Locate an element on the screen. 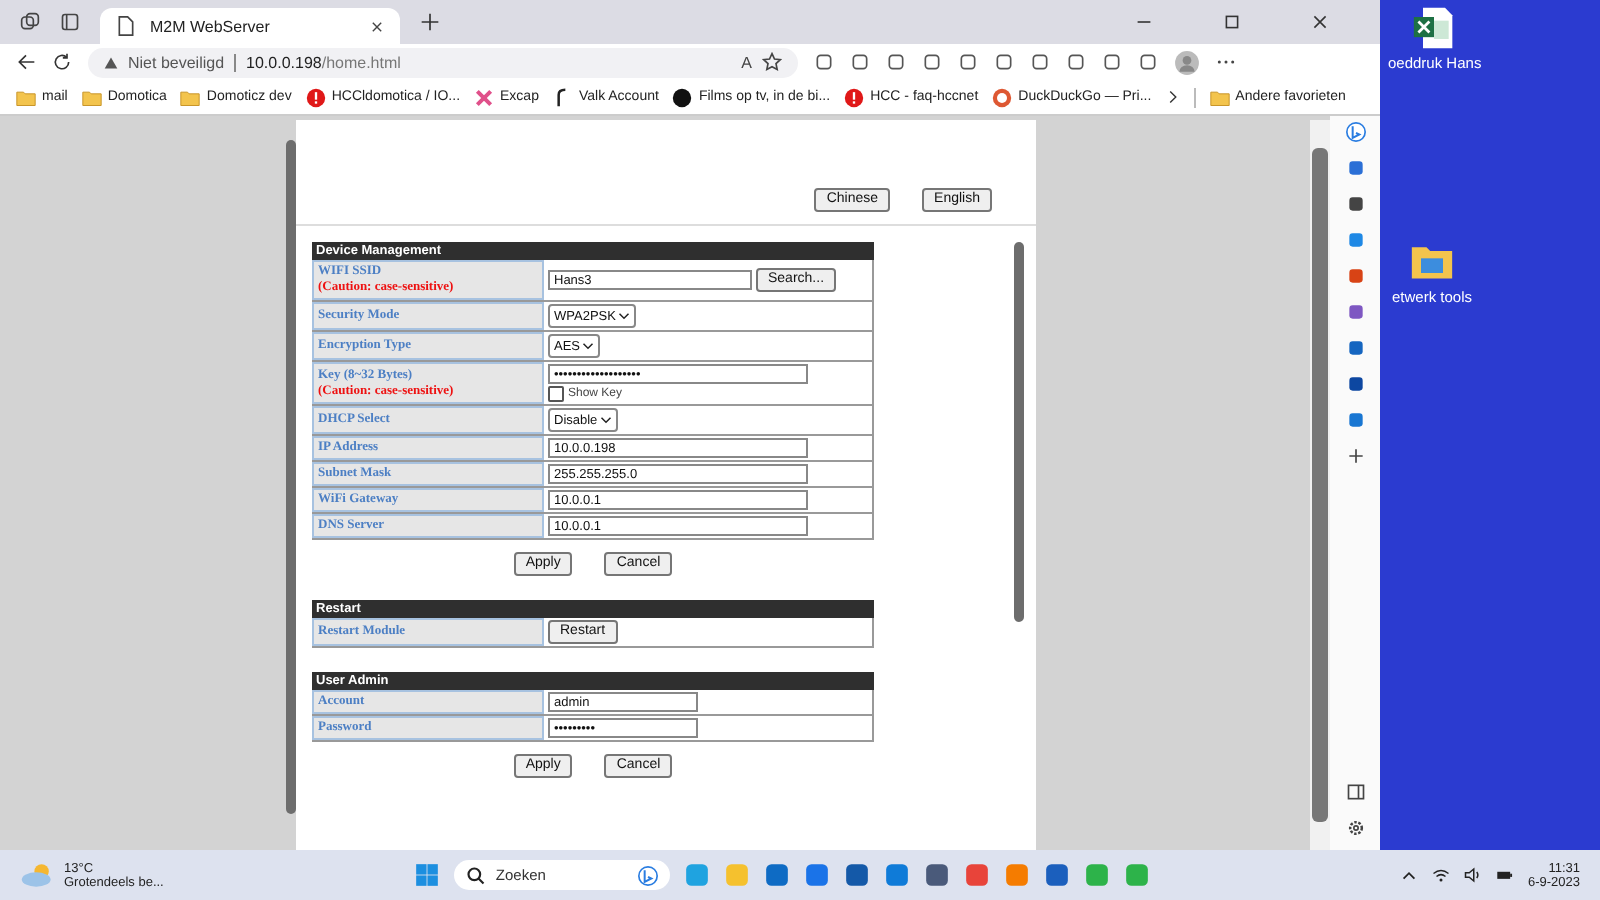  maximize-icon is located at coordinates (1232, 22).